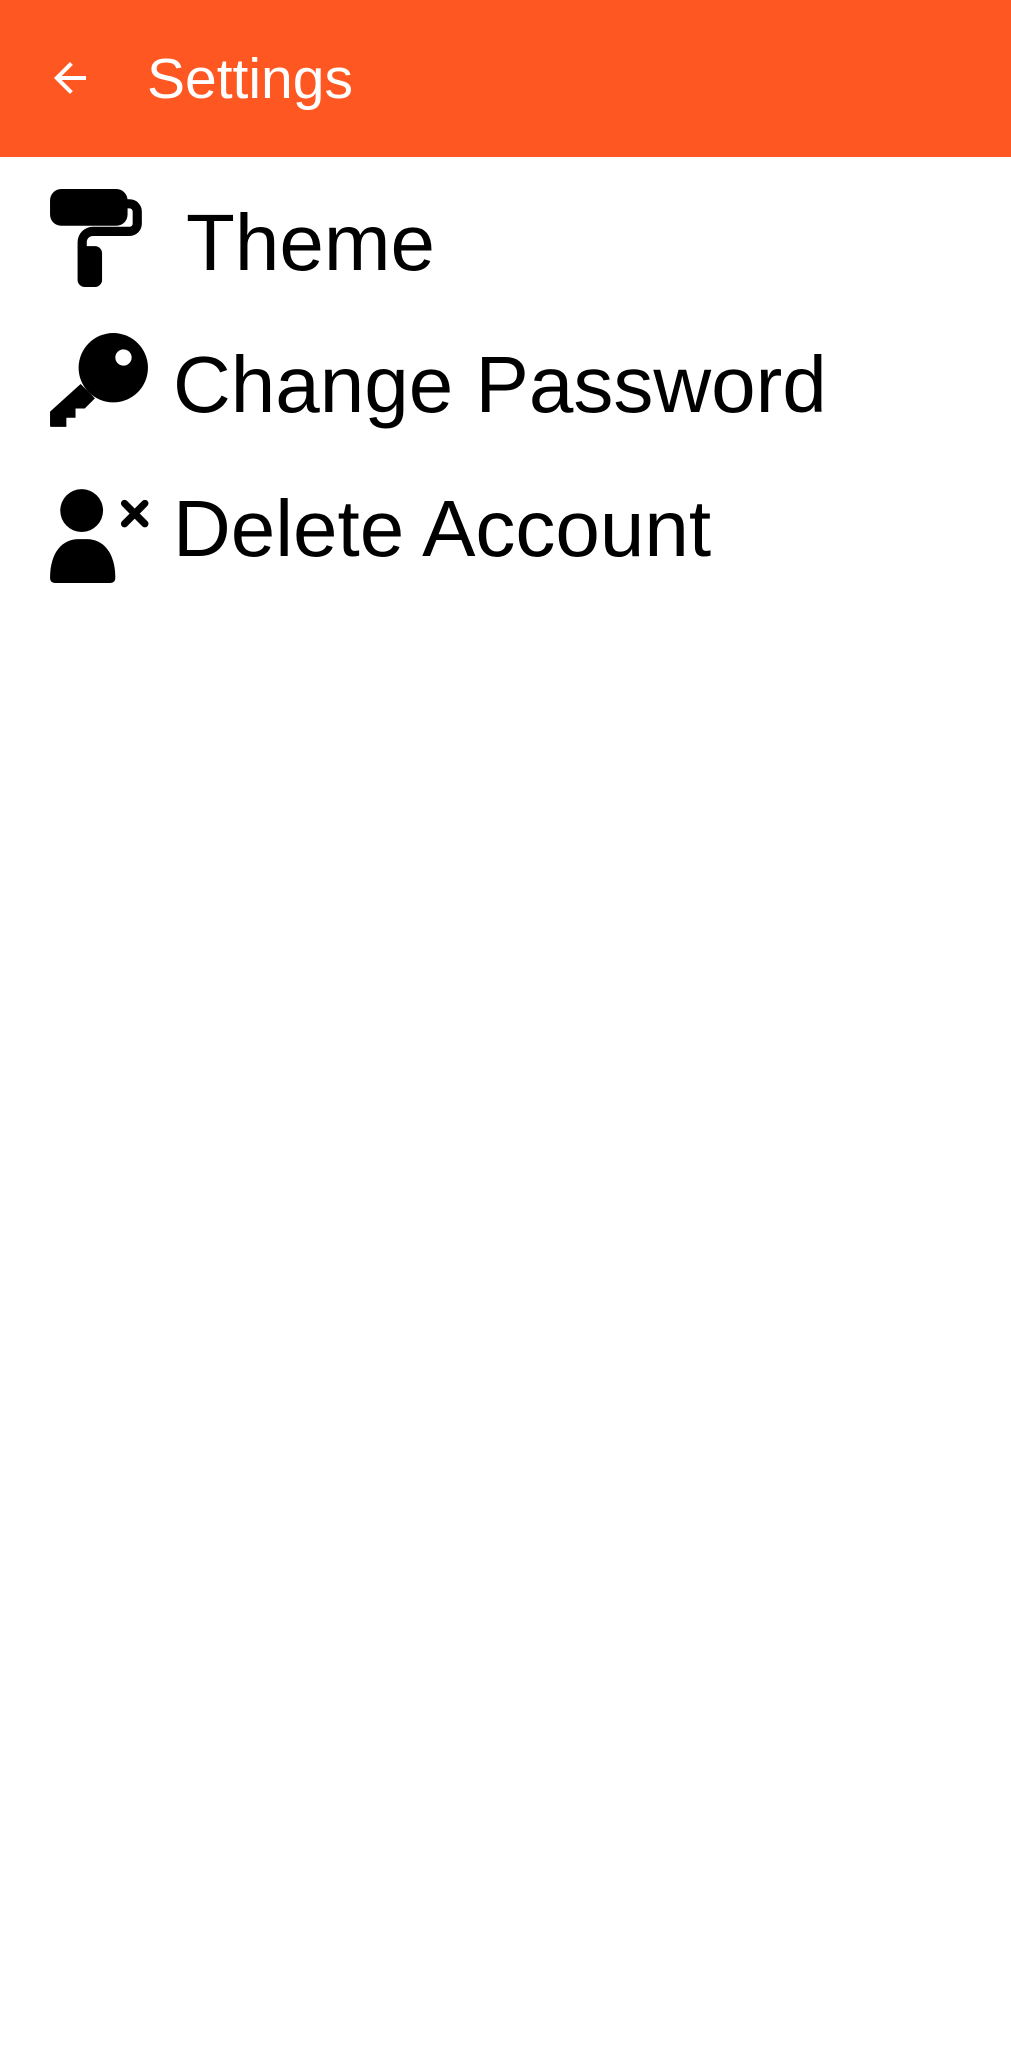 This screenshot has height=2048, width=1011. What do you see at coordinates (99, 238) in the screenshot?
I see `paint-roller-icon` at bounding box center [99, 238].